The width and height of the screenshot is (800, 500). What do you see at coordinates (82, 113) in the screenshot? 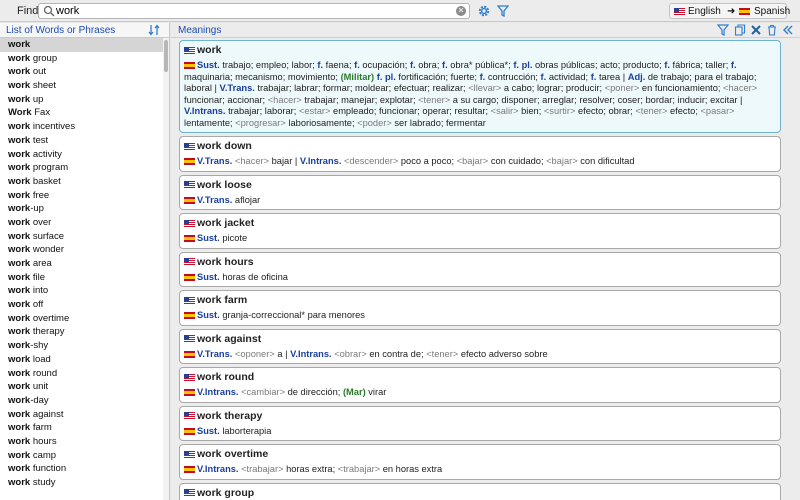
I see `word-list-item: Work Fax` at bounding box center [82, 113].